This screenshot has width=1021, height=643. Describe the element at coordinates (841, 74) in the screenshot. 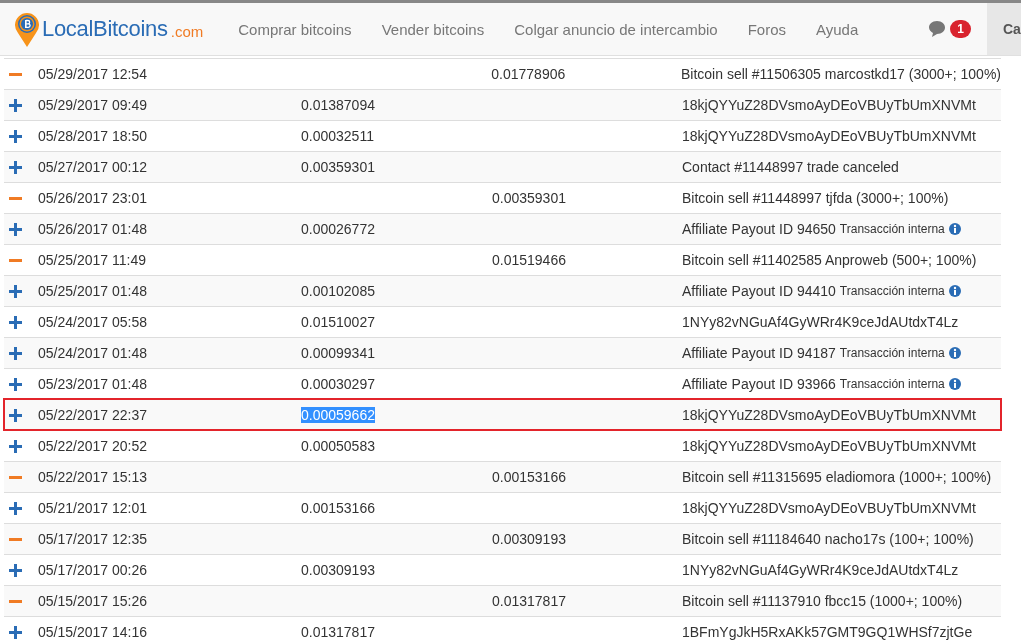

I see `table-cell: Bitcoin sell #11506305 marcostkd17 (3000+; 100%)` at that location.